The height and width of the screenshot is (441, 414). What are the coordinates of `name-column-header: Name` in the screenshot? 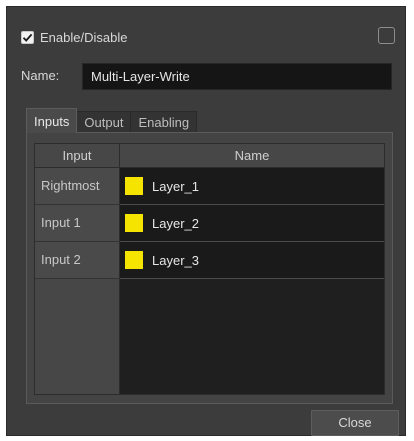 It's located at (252, 156).